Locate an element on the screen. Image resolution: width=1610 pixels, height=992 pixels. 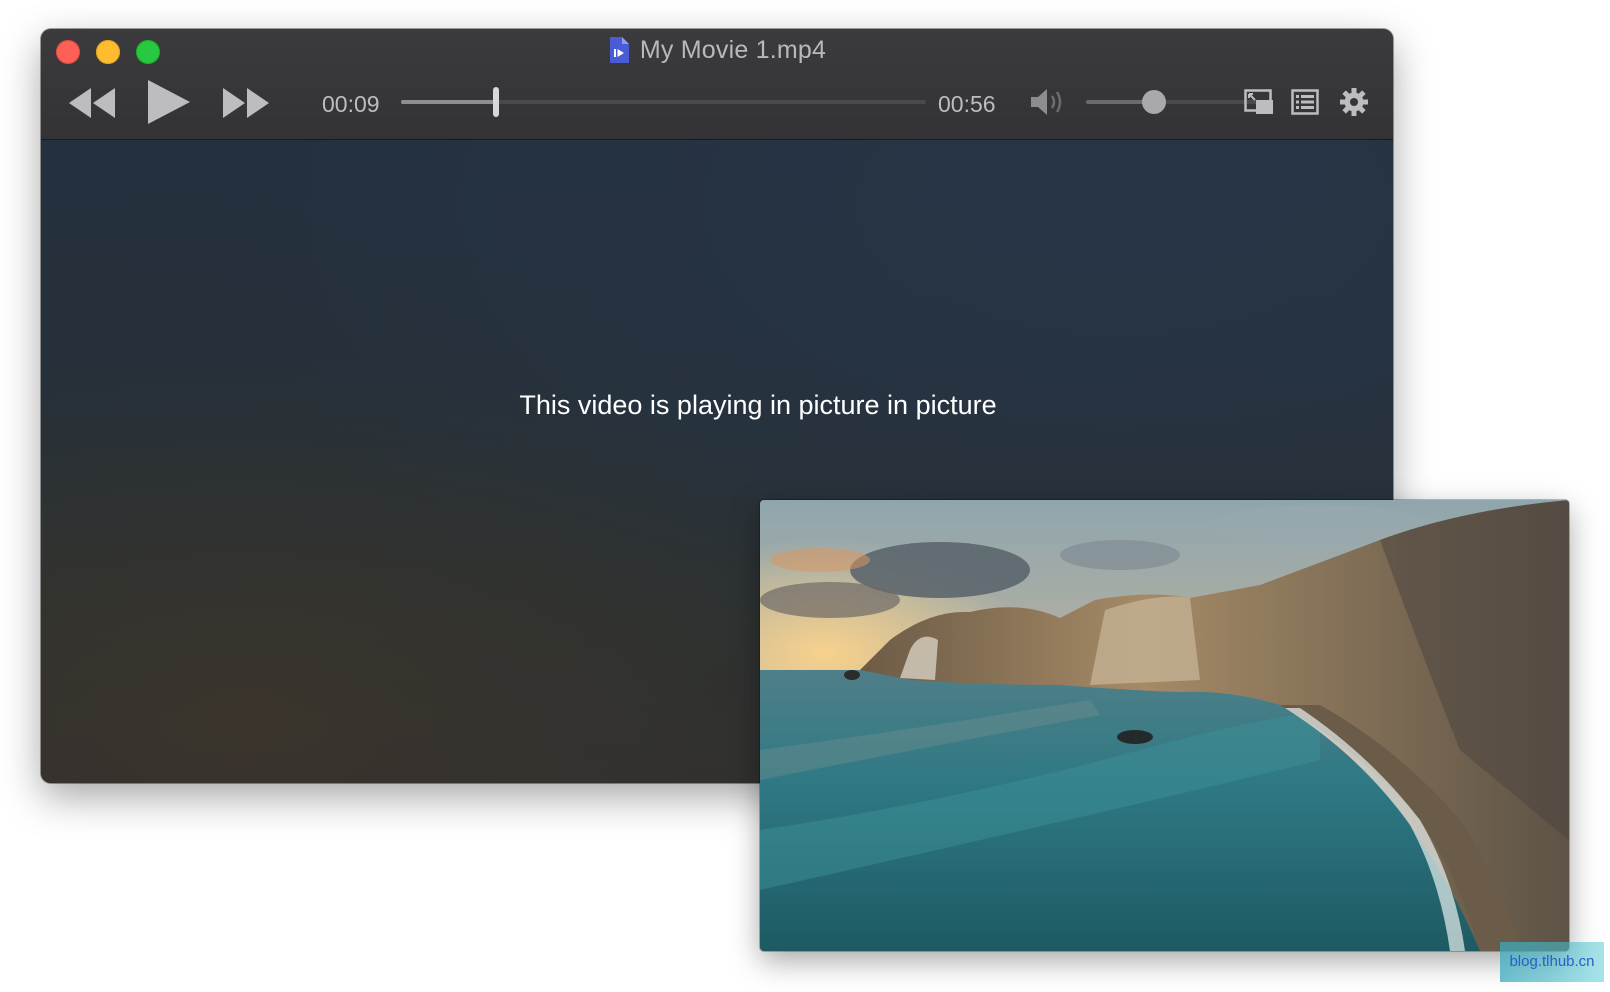
playlist-icon is located at coordinates (1305, 102).